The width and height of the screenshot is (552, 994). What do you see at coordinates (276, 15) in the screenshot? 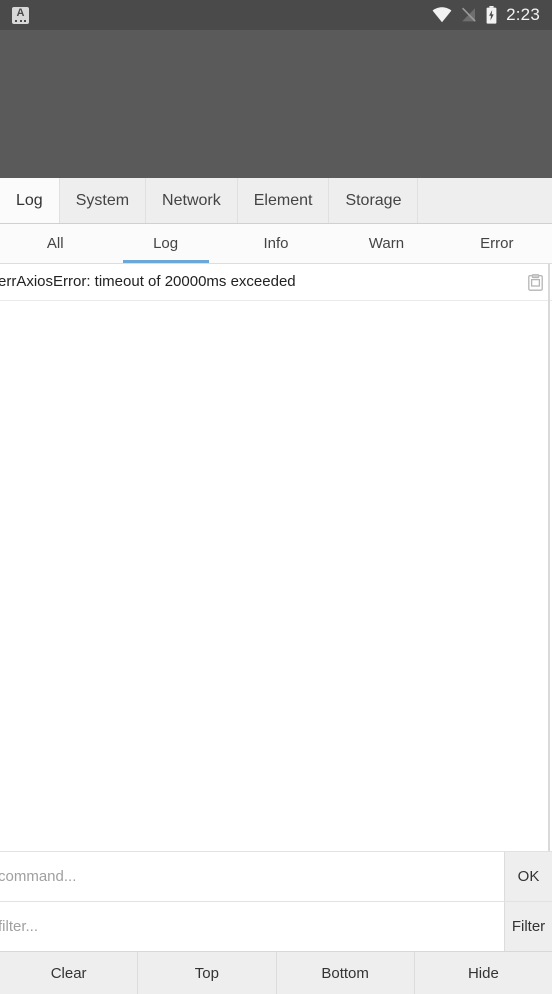
I see `status-bar: A 2:23` at bounding box center [276, 15].